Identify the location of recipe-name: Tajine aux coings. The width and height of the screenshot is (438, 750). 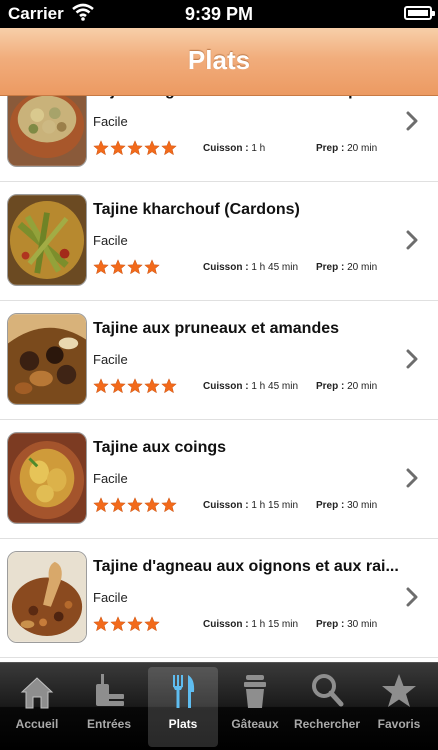
(160, 447).